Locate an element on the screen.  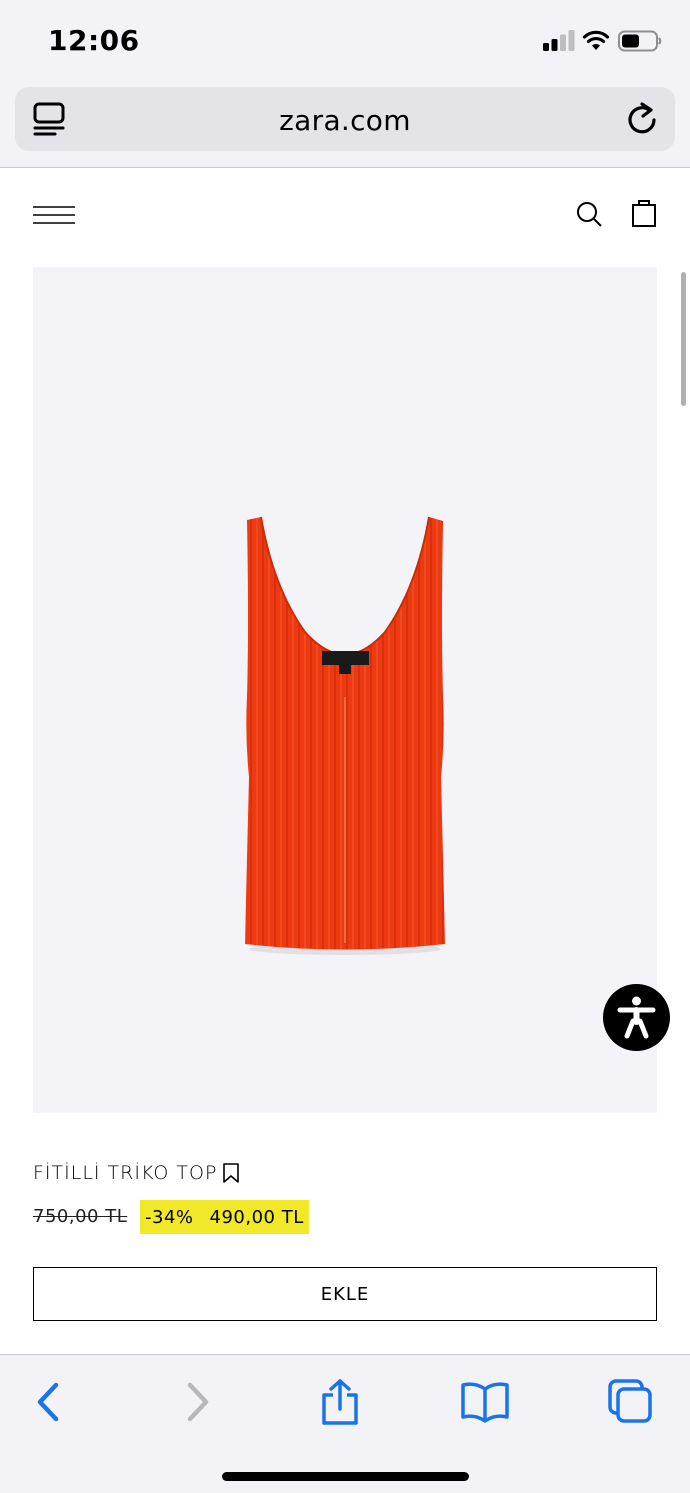
original-price: 750,00 TL is located at coordinates (80, 1216).